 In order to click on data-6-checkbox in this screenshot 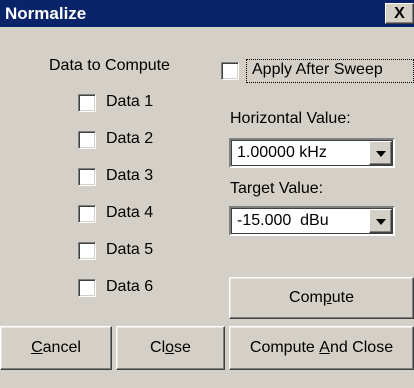, I will do `click(87, 288)`.